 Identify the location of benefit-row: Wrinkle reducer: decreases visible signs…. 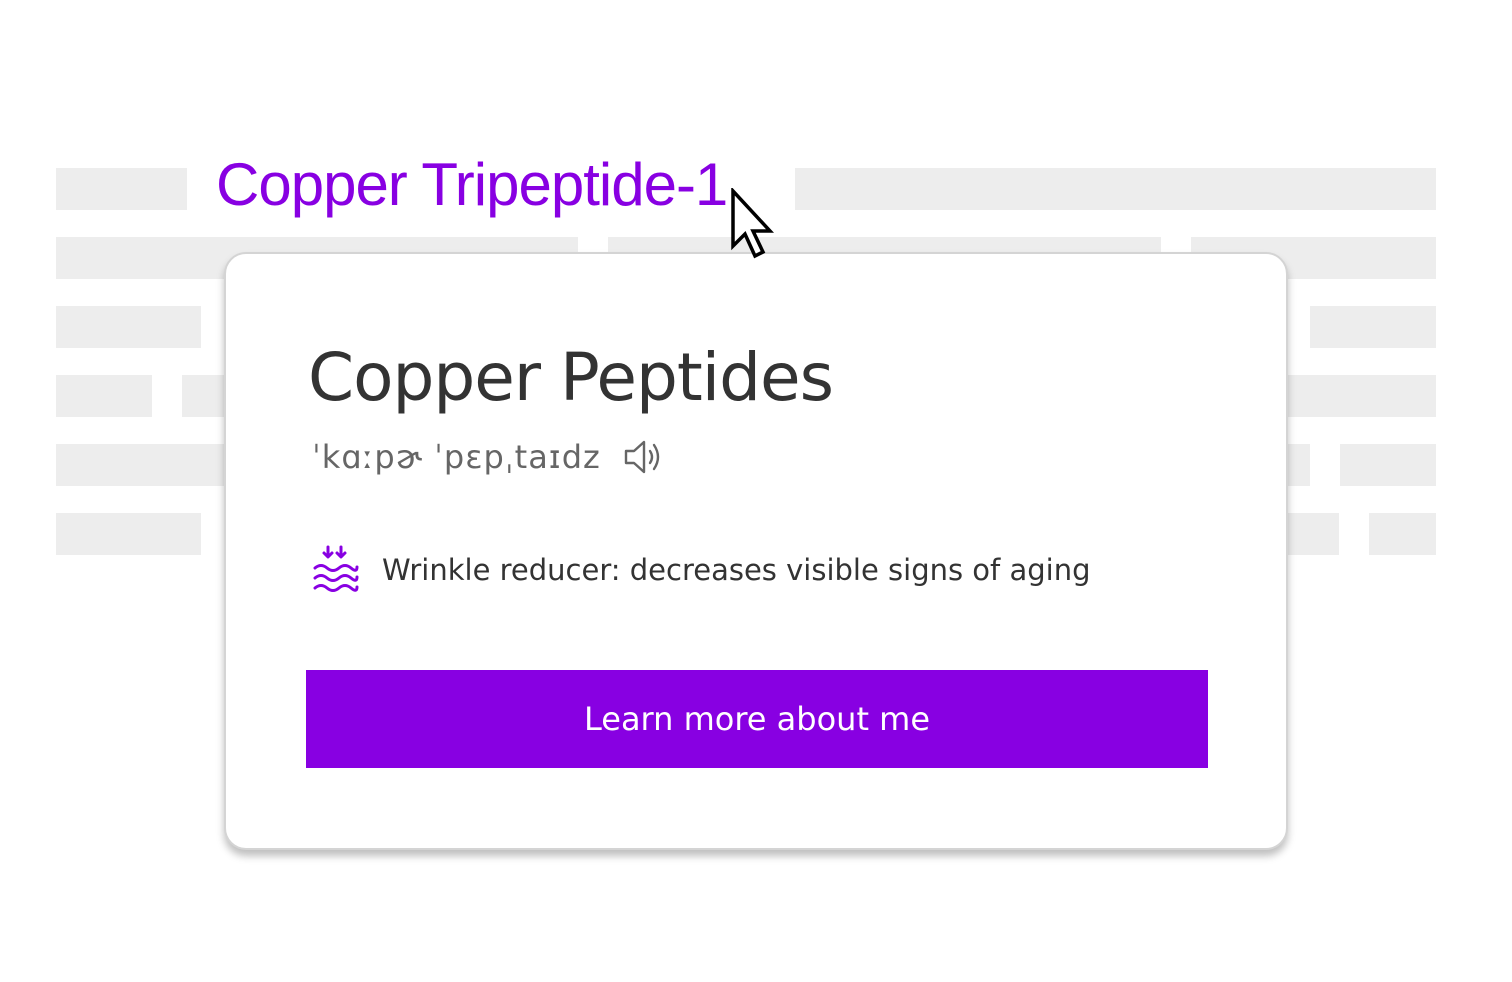
(700, 570).